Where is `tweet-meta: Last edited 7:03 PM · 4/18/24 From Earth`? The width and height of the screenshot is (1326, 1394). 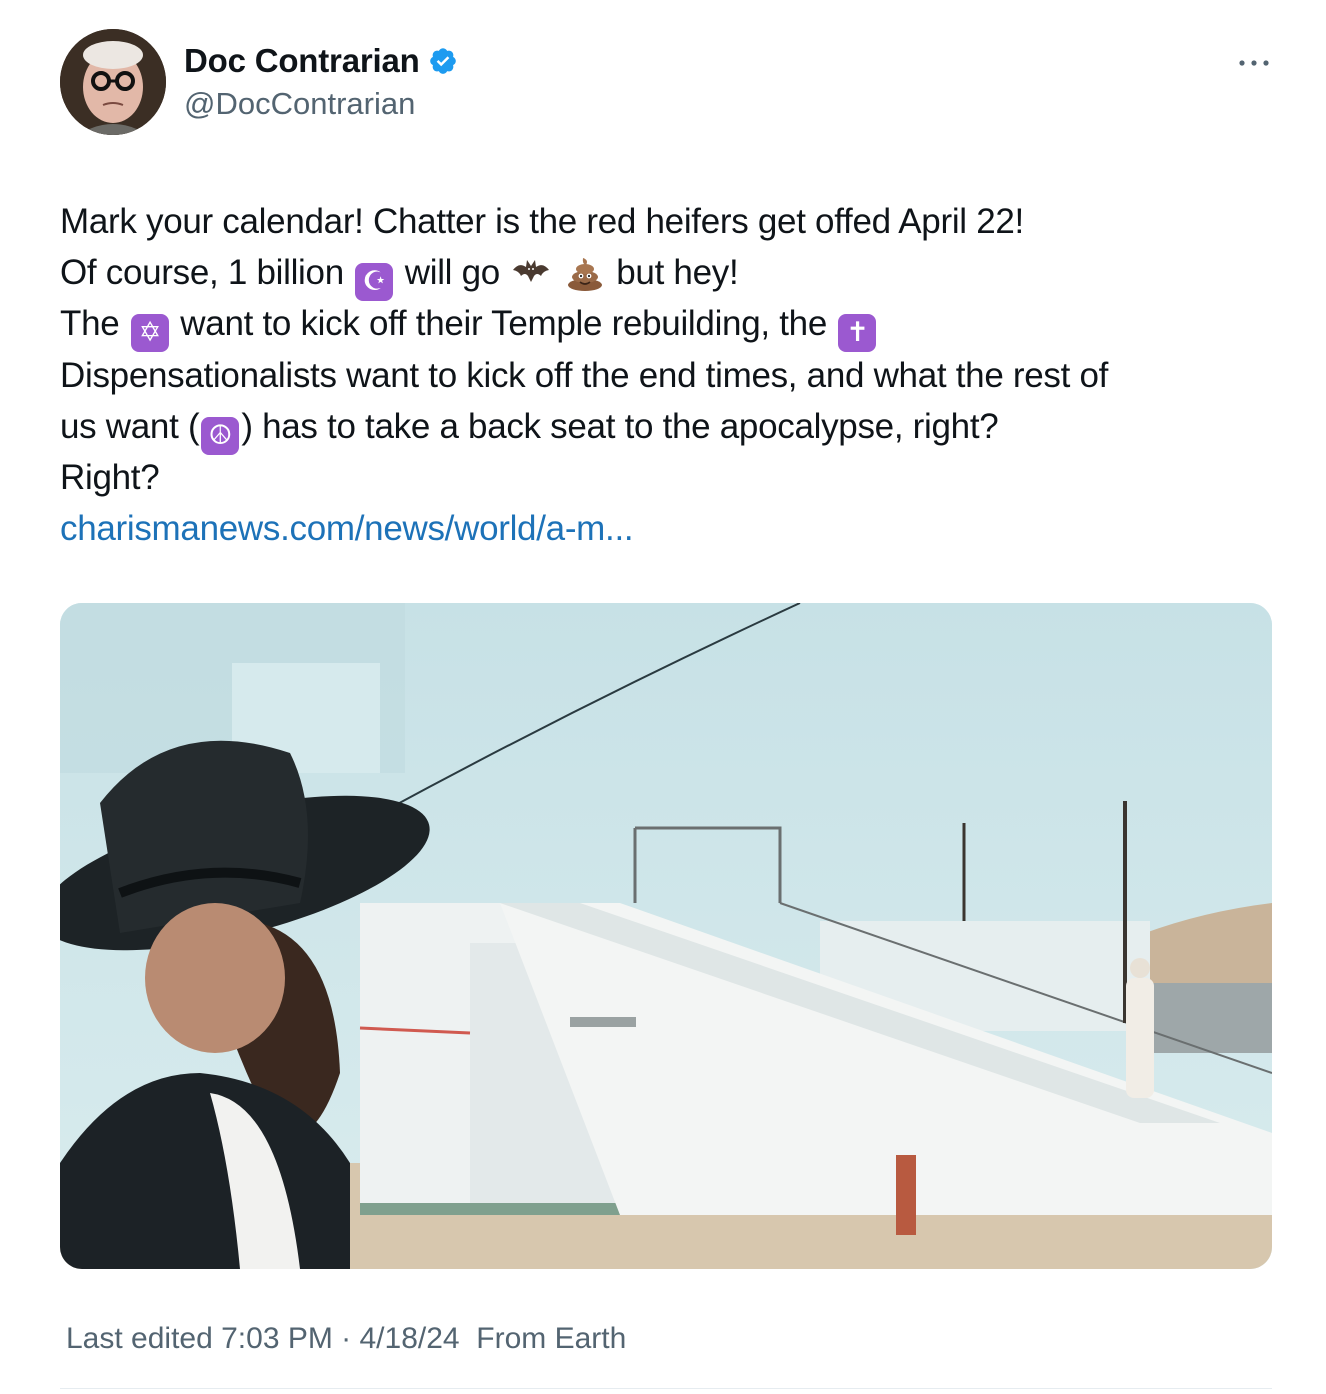
tweet-meta: Last edited 7:03 PM · 4/18/24 From Earth is located at coordinates (346, 1339).